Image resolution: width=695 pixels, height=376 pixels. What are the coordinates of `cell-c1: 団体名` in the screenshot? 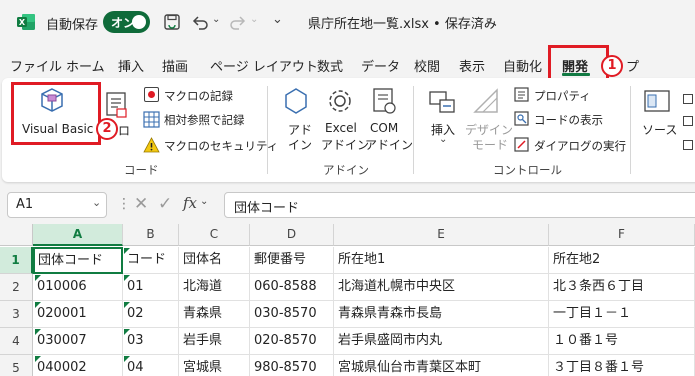 It's located at (214, 260).